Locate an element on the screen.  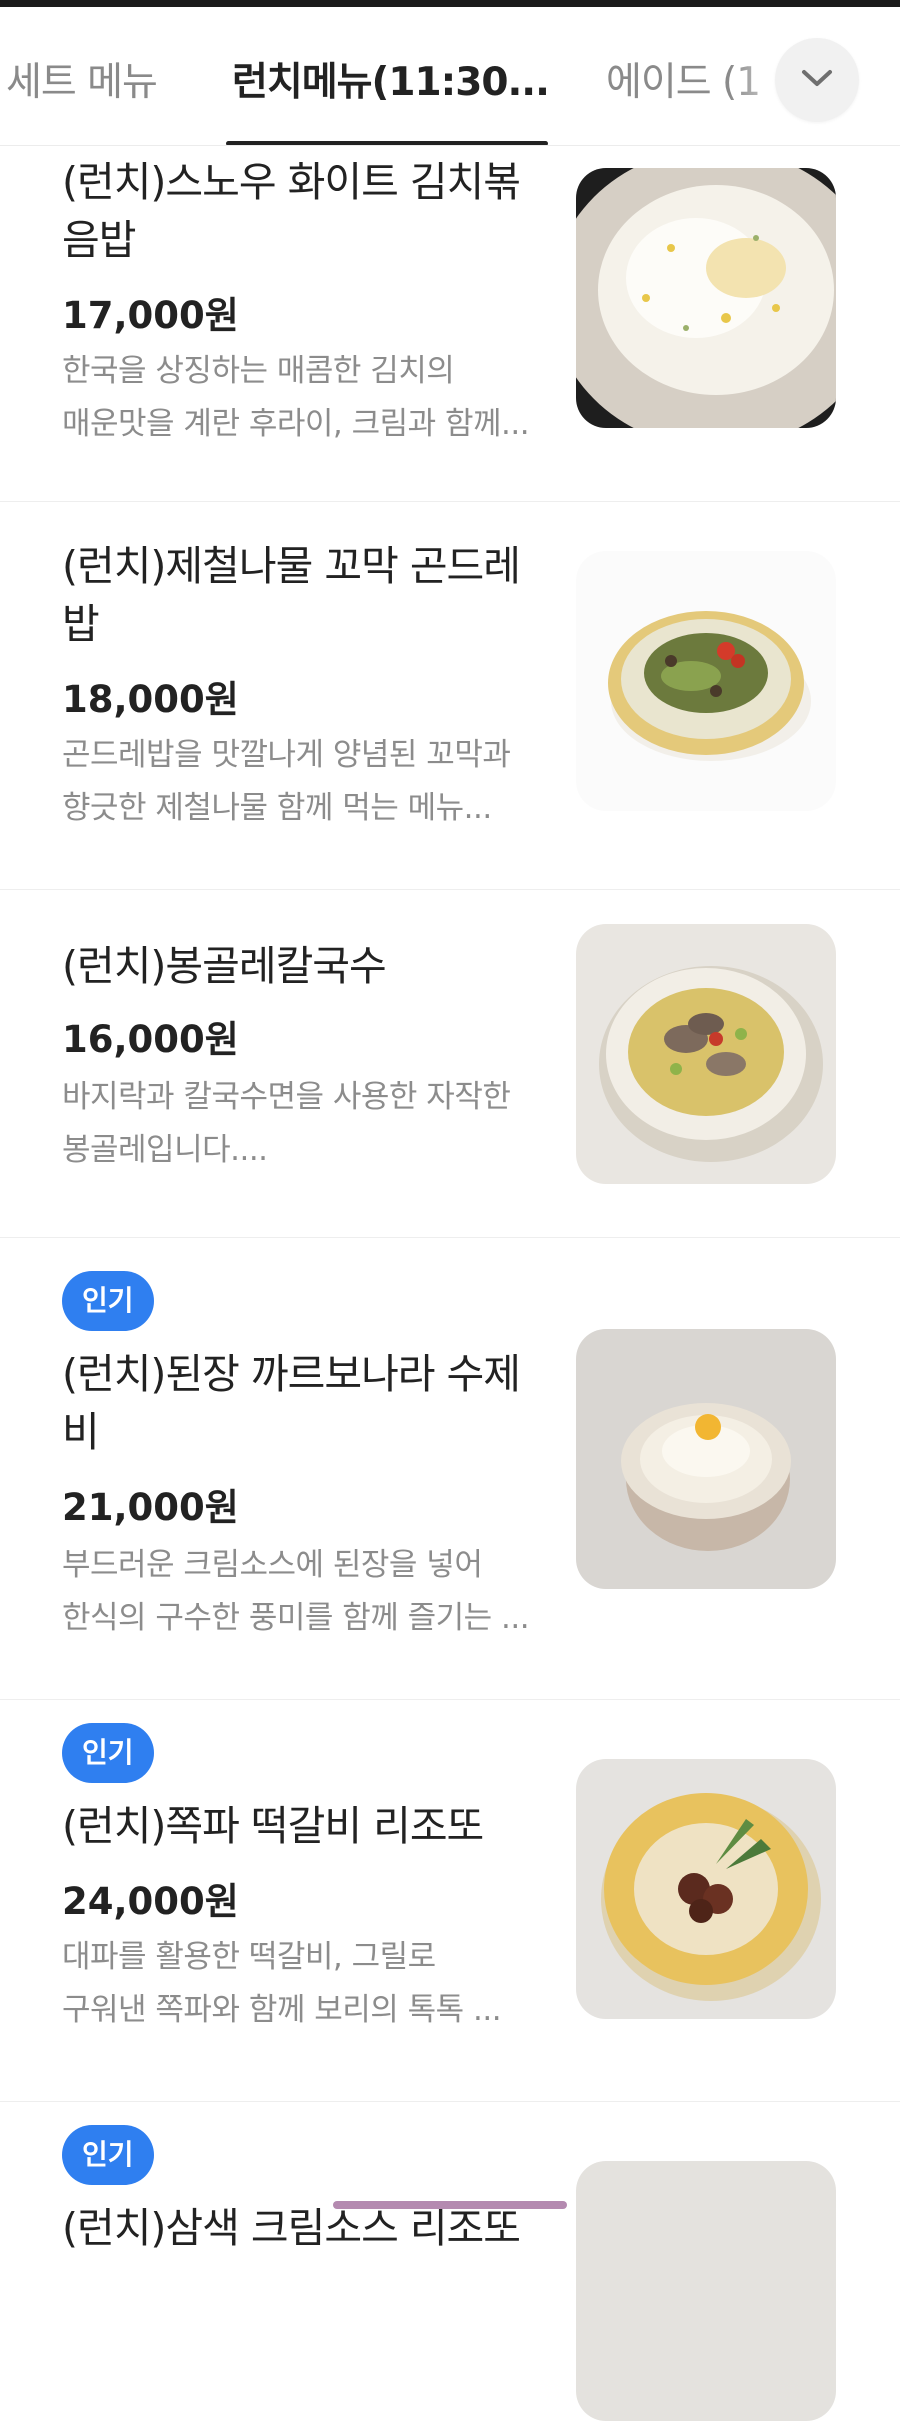
partial-menu-image is located at coordinates (706, 2291).